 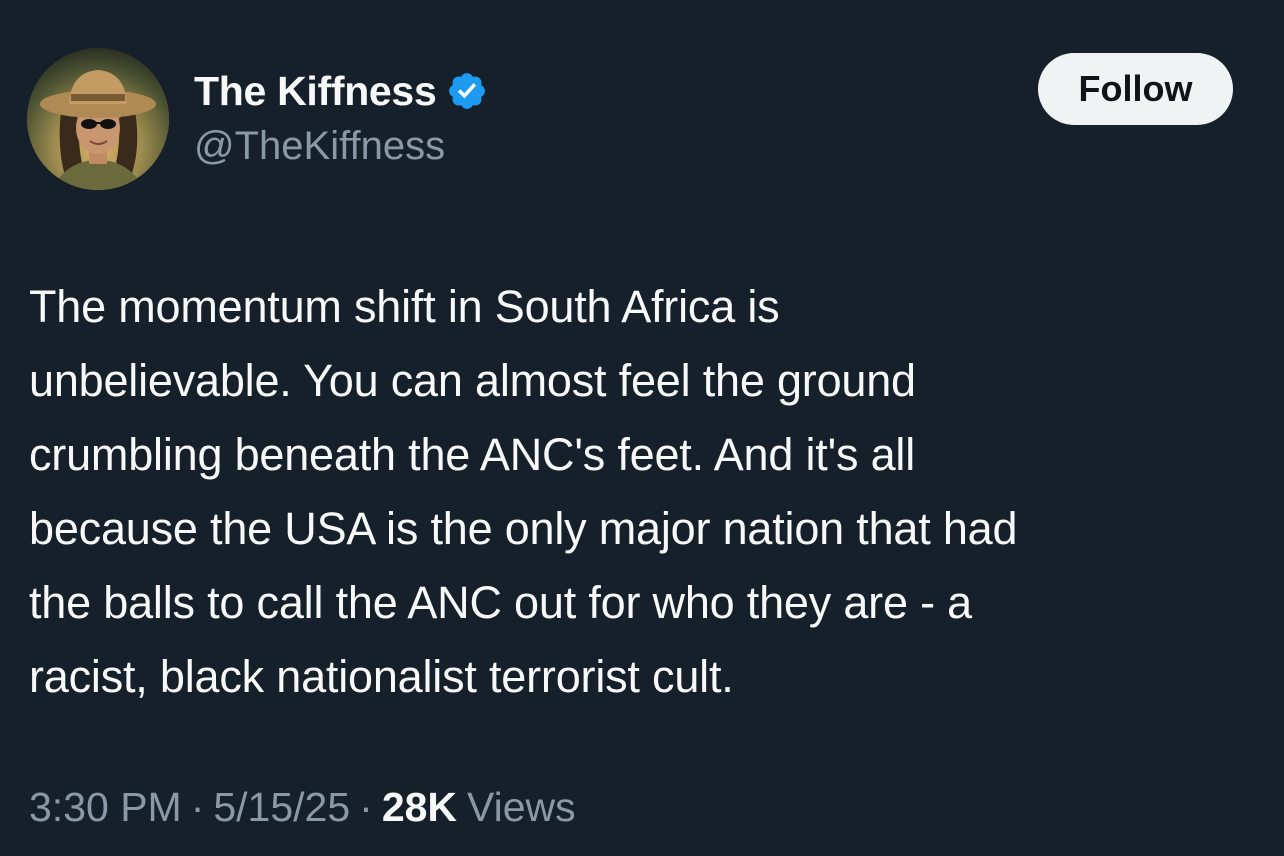 What do you see at coordinates (404, 306) in the screenshot?
I see `tweet-text-line: The momentum shift in South Africa is` at bounding box center [404, 306].